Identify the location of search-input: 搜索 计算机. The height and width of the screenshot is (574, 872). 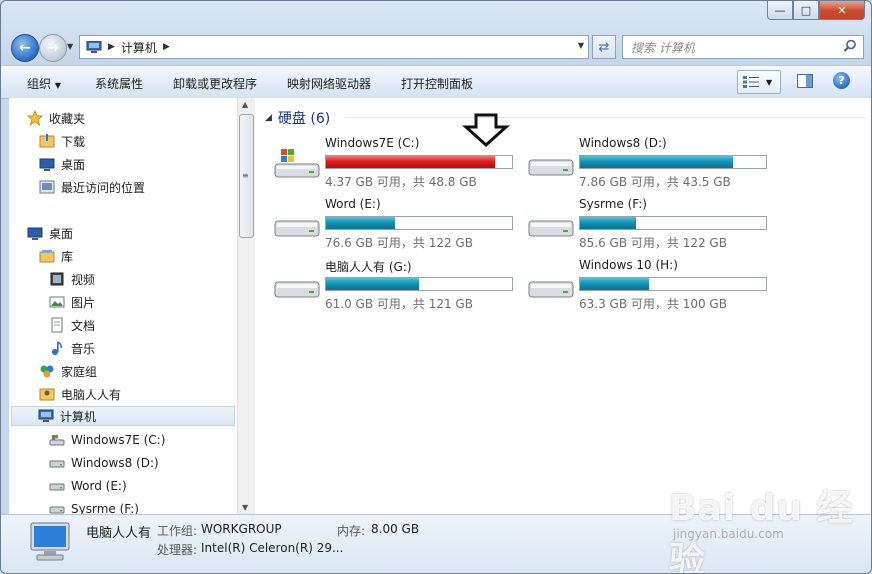
(743, 47).